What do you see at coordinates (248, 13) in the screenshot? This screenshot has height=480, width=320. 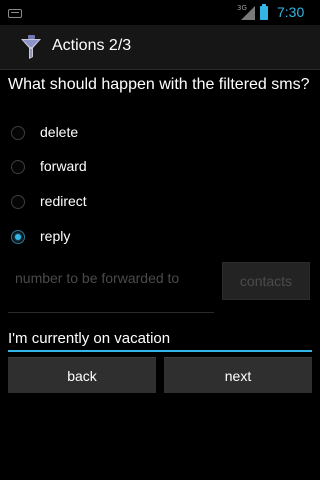 I see `signal-icon` at bounding box center [248, 13].